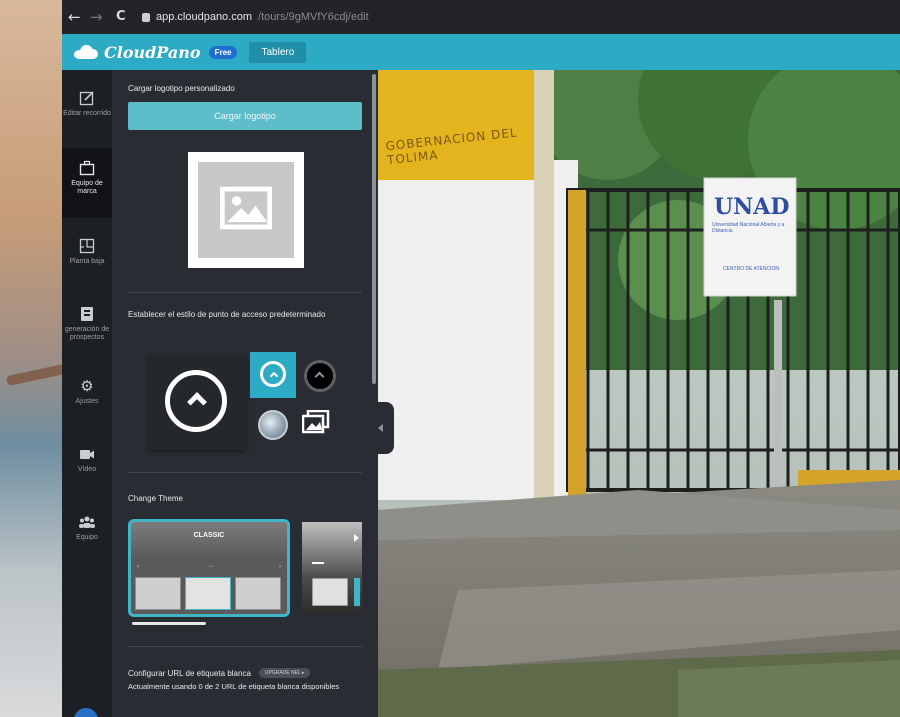 The height and width of the screenshot is (717, 900). I want to click on rail-label: Planta baja, so click(87, 261).